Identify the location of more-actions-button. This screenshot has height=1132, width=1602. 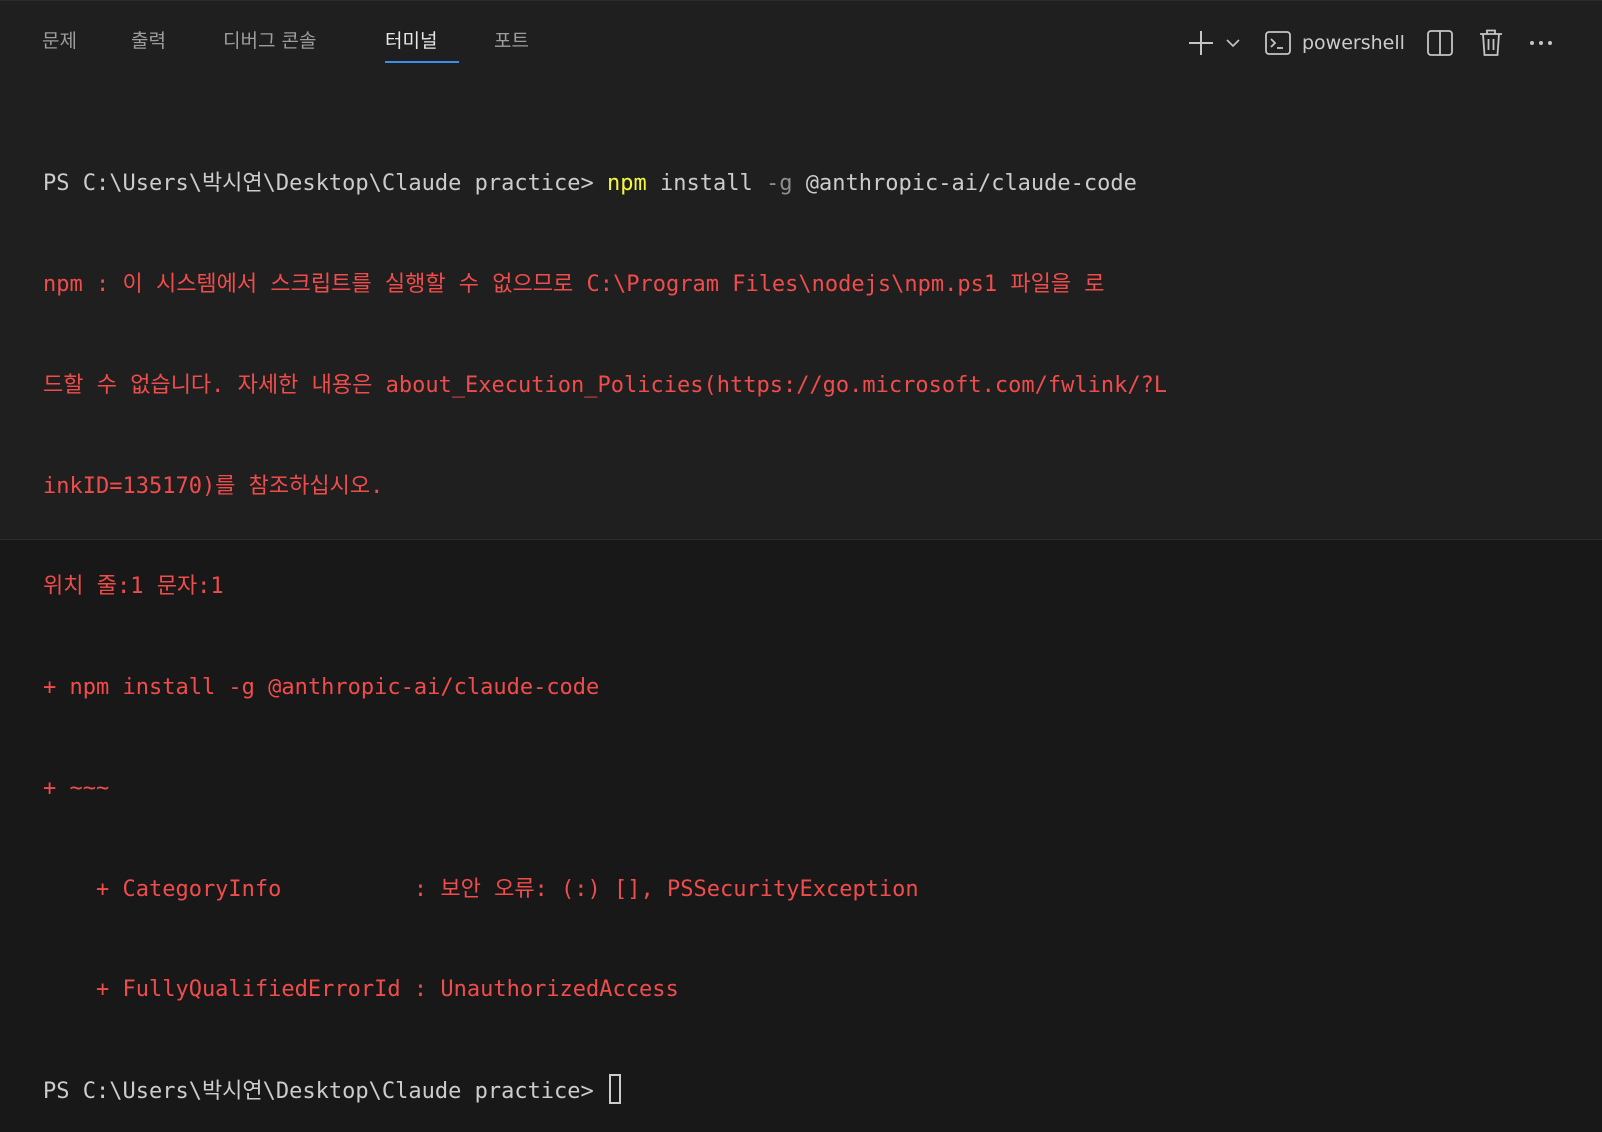
(1541, 43).